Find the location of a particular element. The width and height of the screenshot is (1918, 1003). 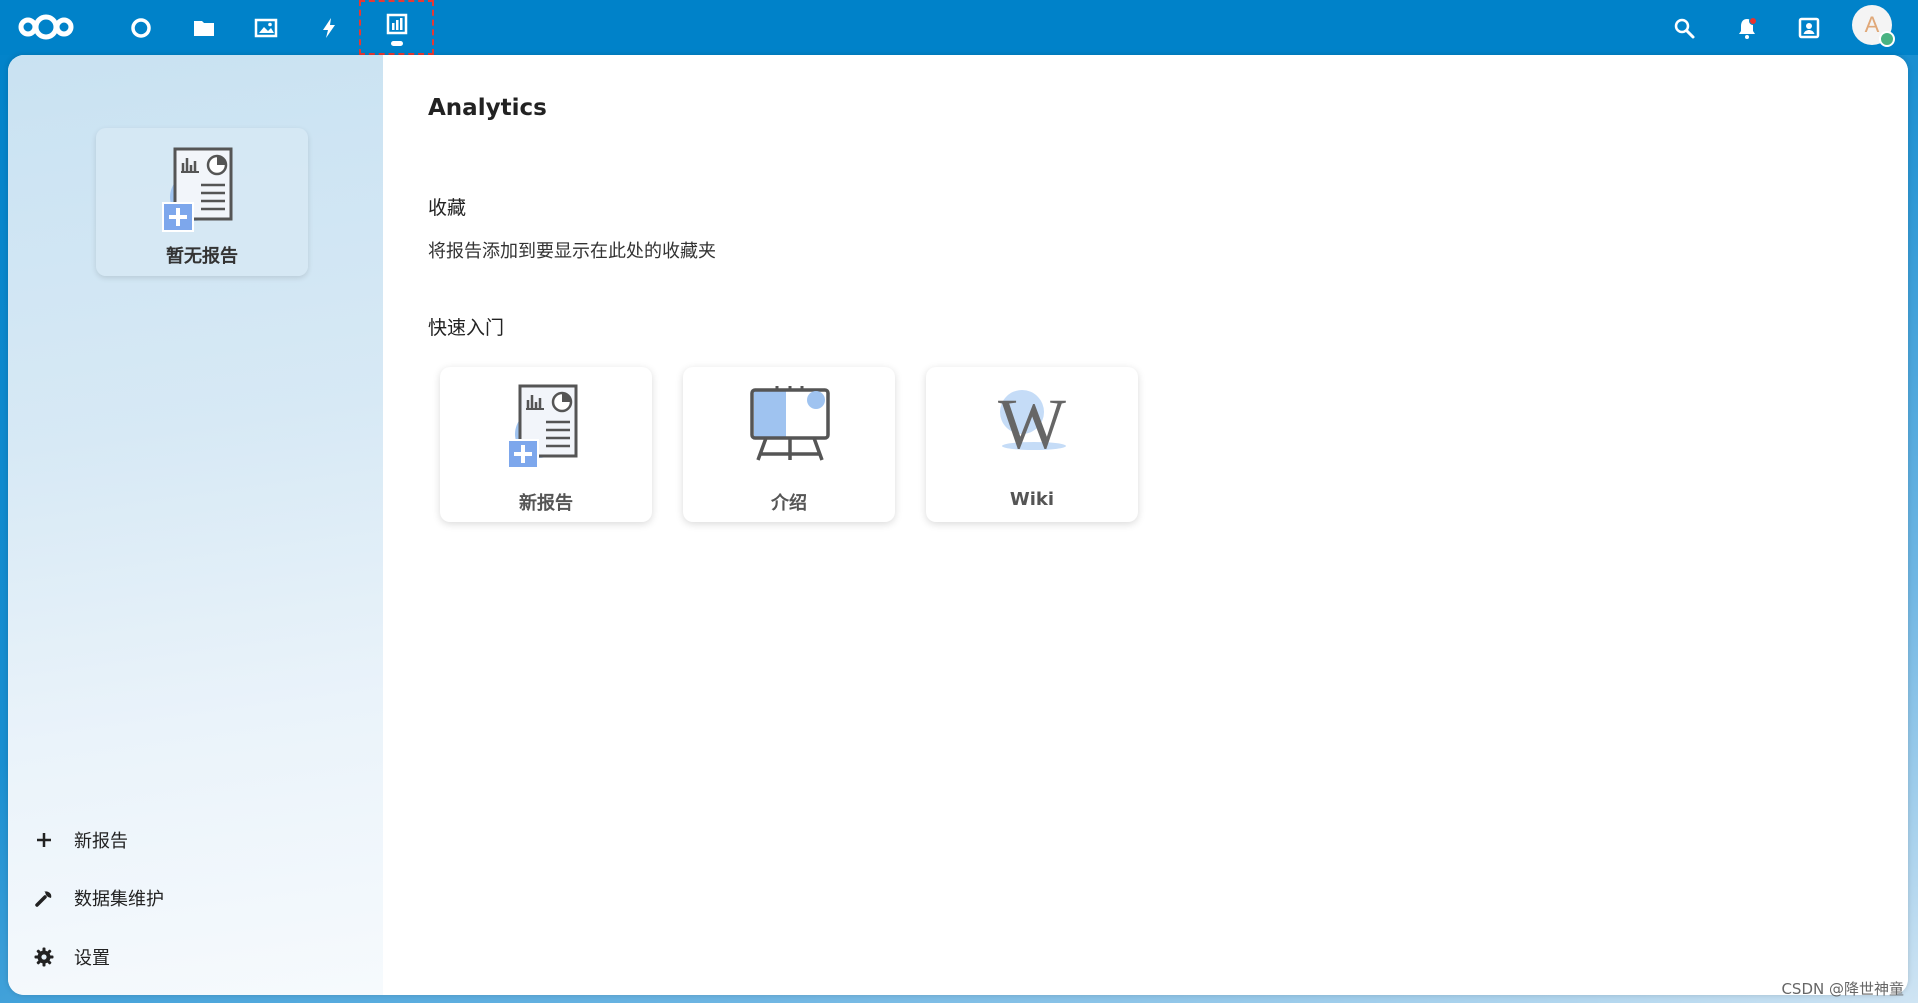

wrench-icon is located at coordinates (44, 898).